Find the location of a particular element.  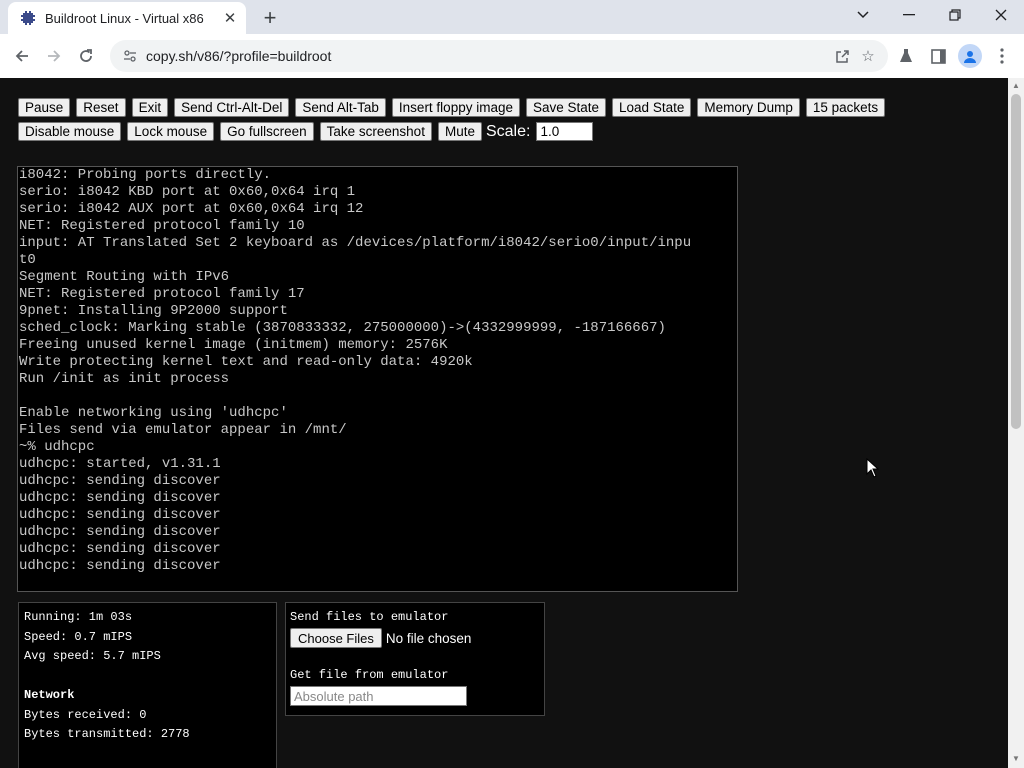

share-icon is located at coordinates (842, 56).